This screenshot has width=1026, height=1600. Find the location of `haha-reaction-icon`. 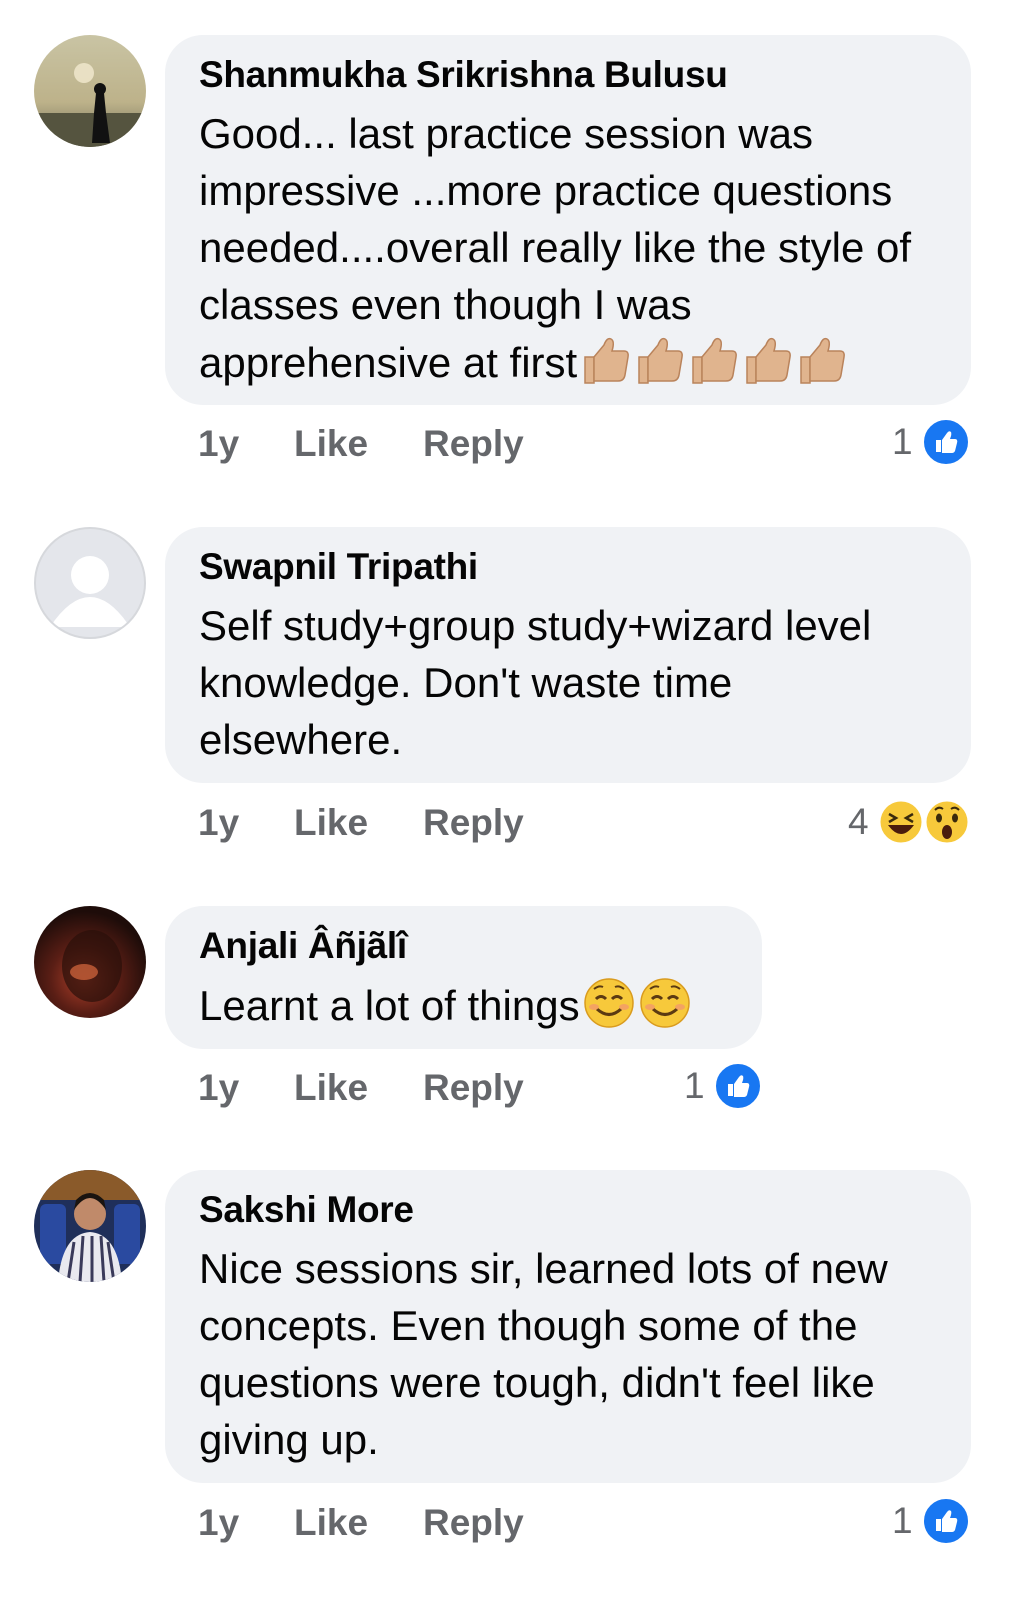

haha-reaction-icon is located at coordinates (901, 822).